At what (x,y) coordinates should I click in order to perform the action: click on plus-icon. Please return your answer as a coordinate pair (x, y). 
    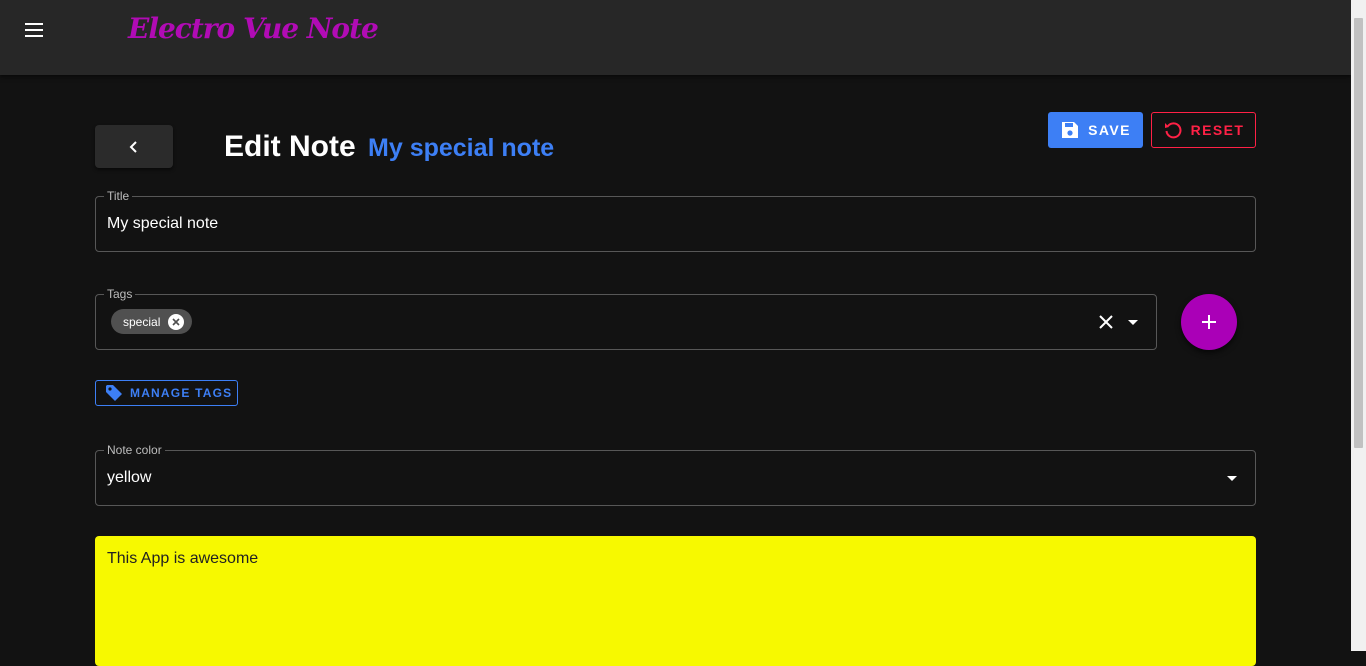
    Looking at the image, I should click on (1209, 322).